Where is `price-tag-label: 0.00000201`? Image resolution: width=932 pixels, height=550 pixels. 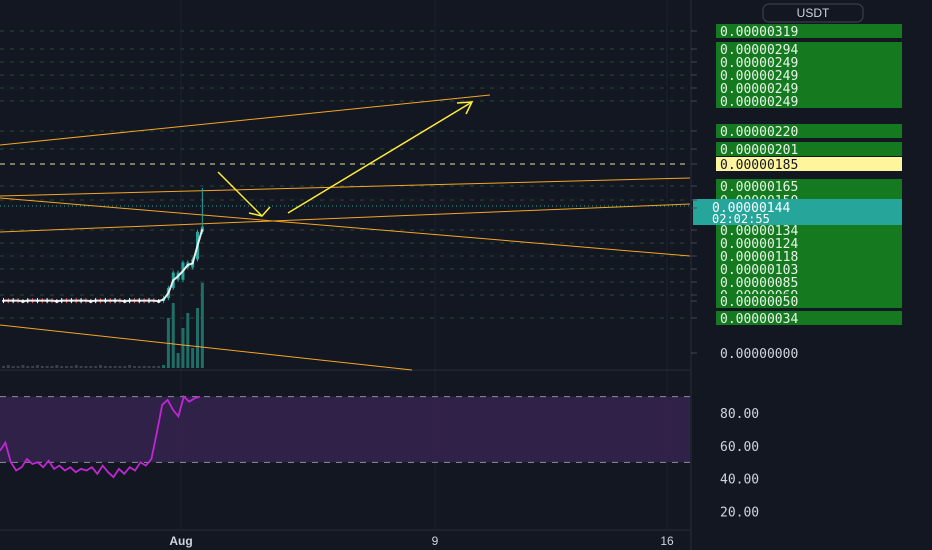 price-tag-label: 0.00000201 is located at coordinates (759, 150).